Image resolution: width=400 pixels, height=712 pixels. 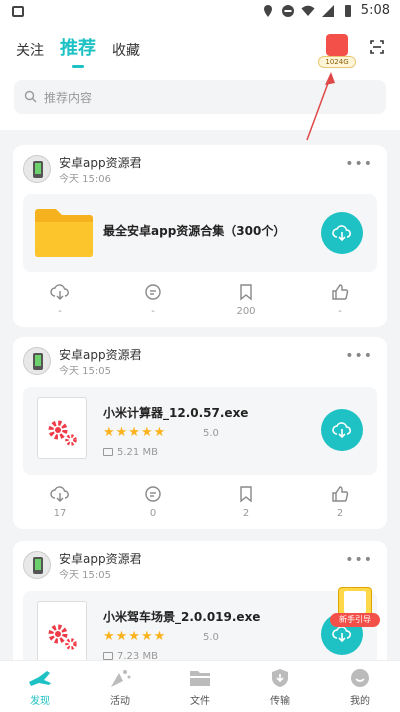 I want to click on location-icon, so click(x=267, y=10).